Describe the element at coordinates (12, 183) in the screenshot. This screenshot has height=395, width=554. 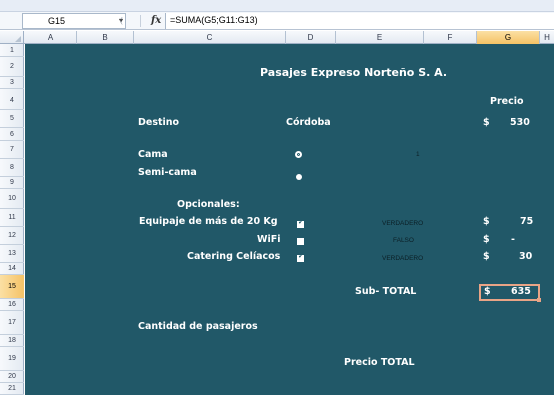
I see `row-header: 9` at that location.